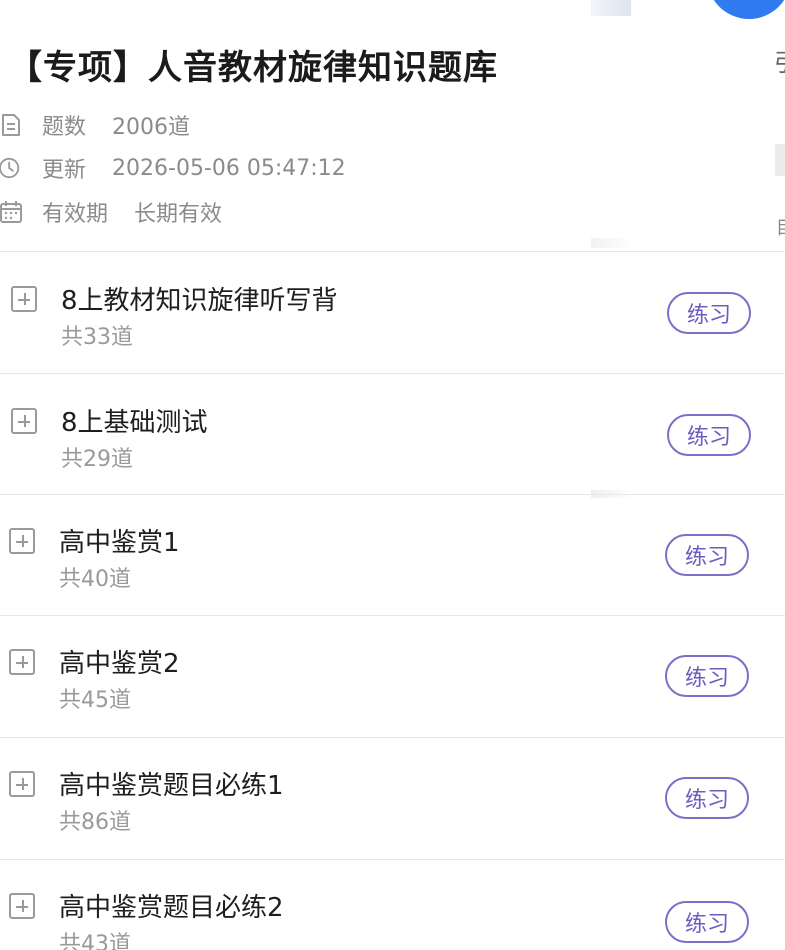 This screenshot has height=950, width=785. What do you see at coordinates (75, 214) in the screenshot?
I see `meta-label: 有效期` at bounding box center [75, 214].